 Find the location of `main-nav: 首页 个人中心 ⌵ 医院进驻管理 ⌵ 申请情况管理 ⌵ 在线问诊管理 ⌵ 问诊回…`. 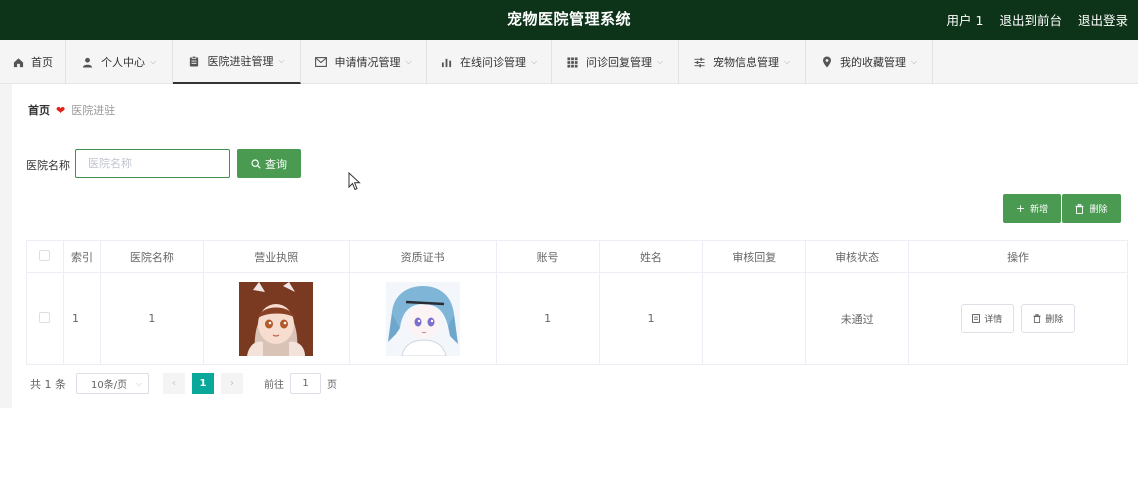

main-nav: 首页 个人中心 ⌵ 医院进驻管理 ⌵ 申请情况管理 ⌵ 在线问诊管理 ⌵ 问诊回… is located at coordinates (569, 62).